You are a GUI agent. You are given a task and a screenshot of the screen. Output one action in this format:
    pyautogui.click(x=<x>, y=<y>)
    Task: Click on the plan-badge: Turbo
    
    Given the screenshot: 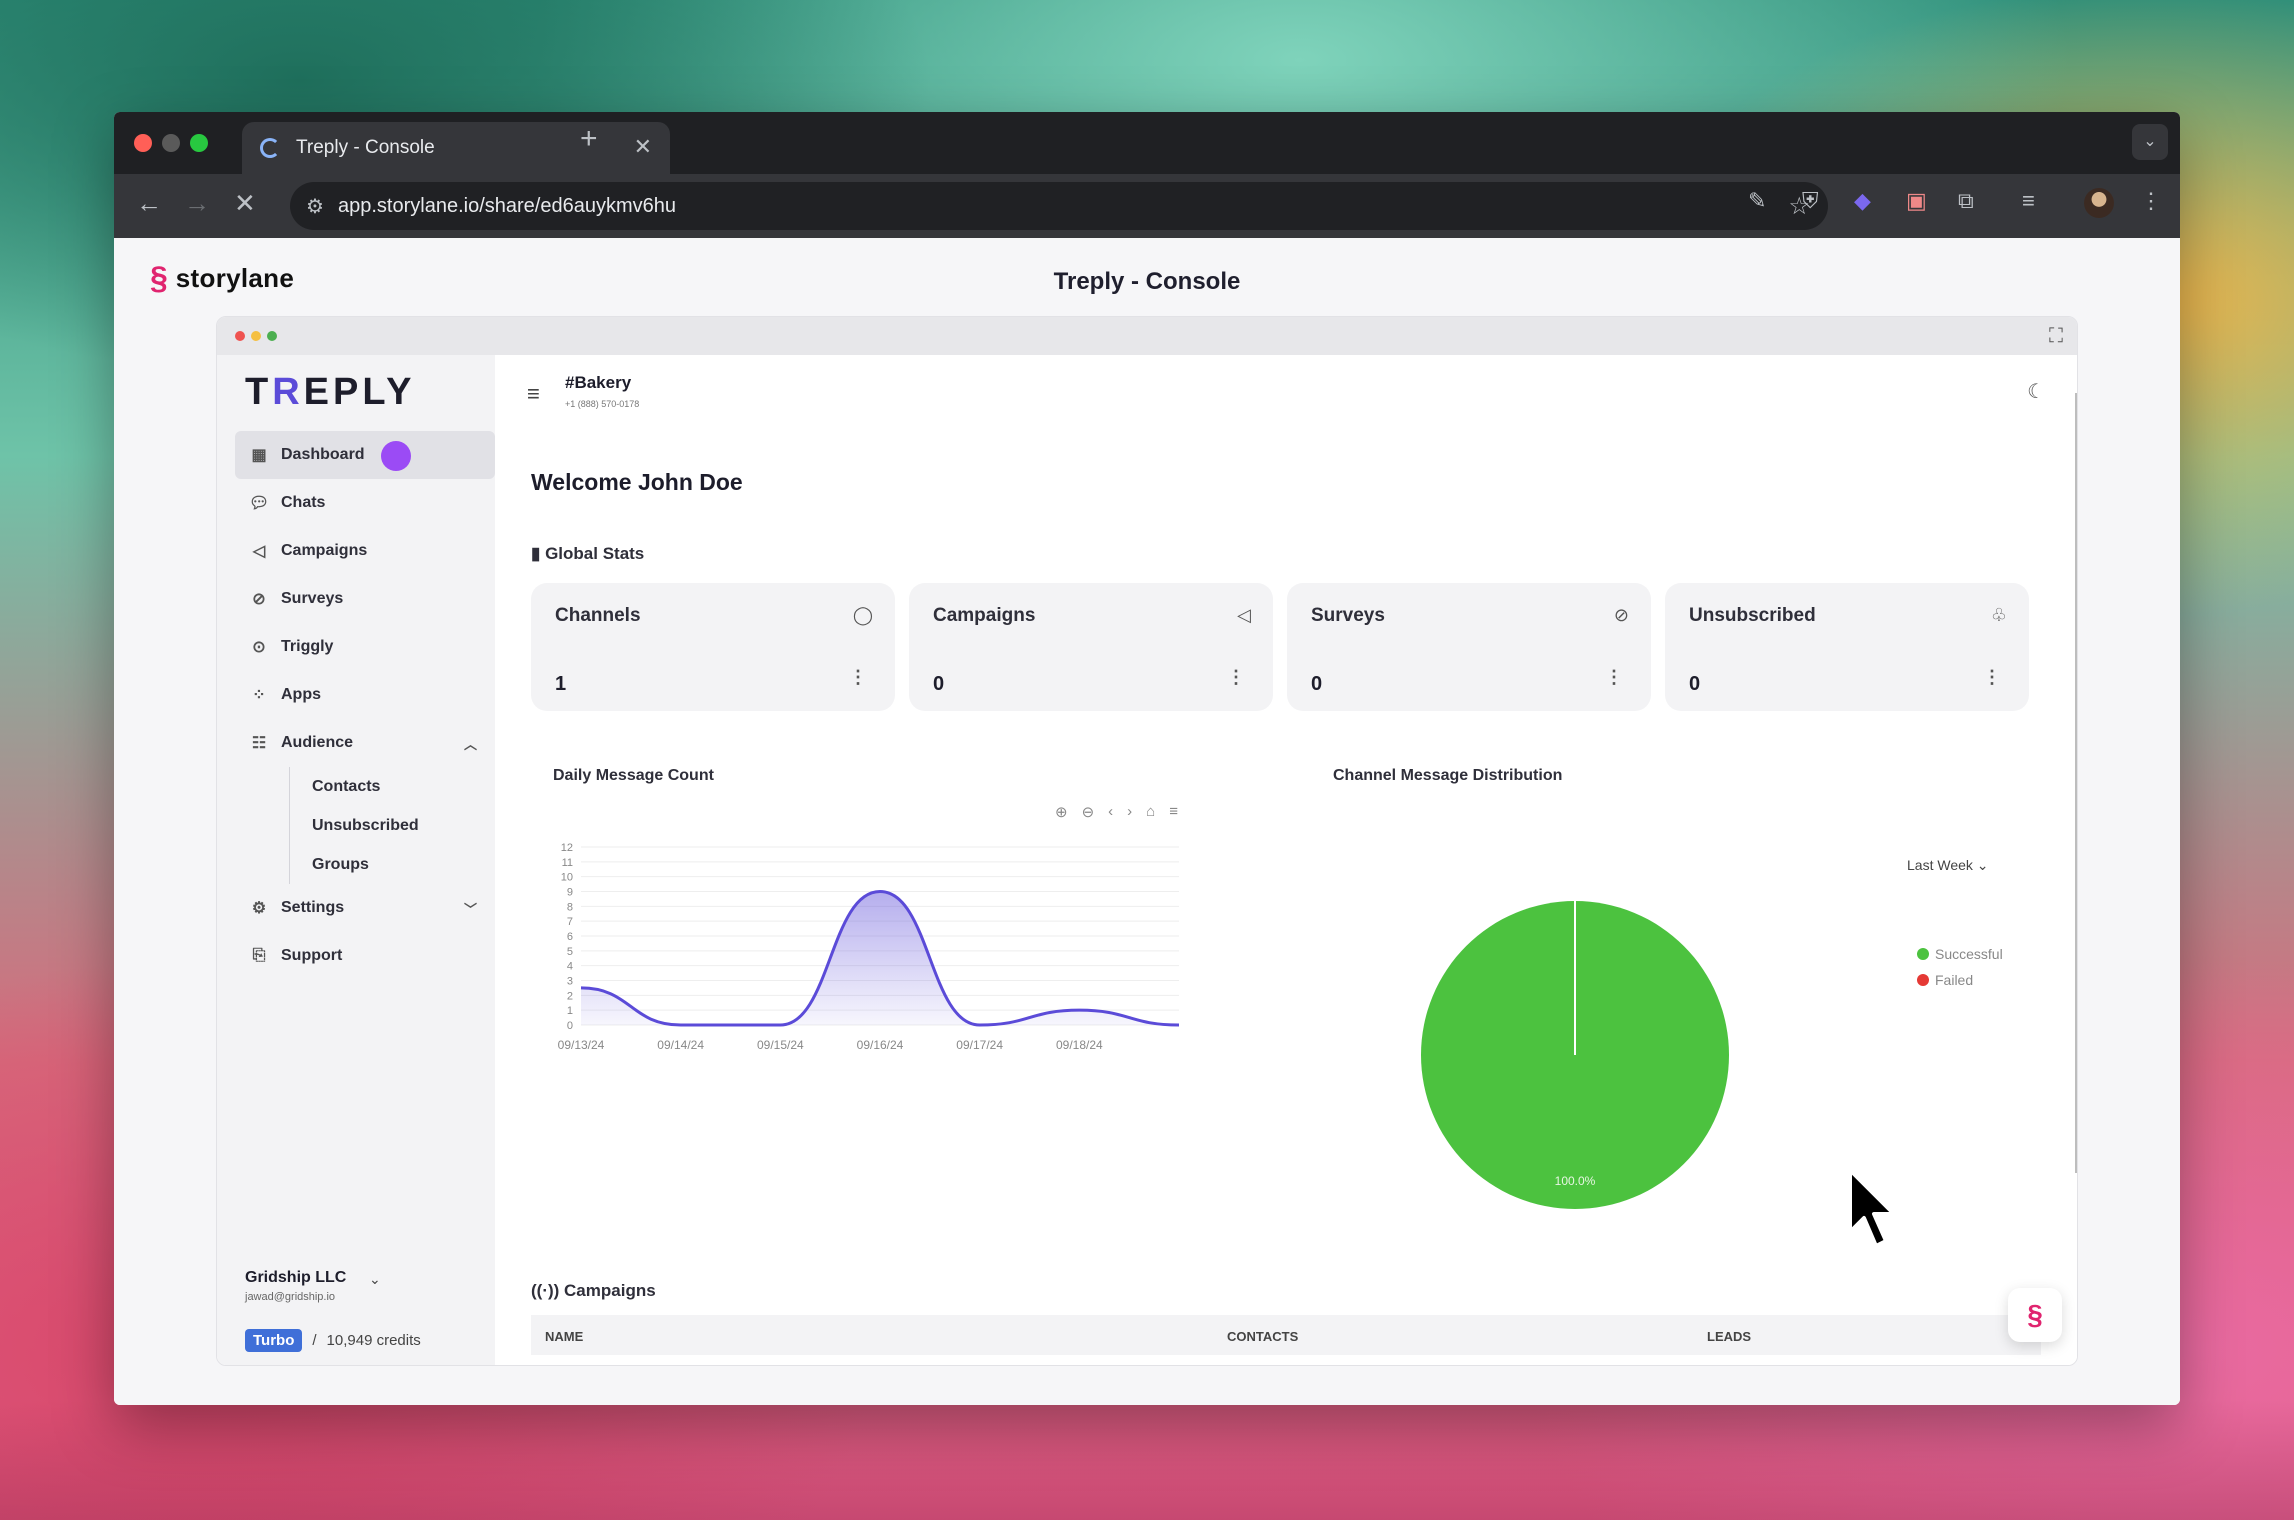 What is the action you would take?
    pyautogui.click(x=274, y=1340)
    